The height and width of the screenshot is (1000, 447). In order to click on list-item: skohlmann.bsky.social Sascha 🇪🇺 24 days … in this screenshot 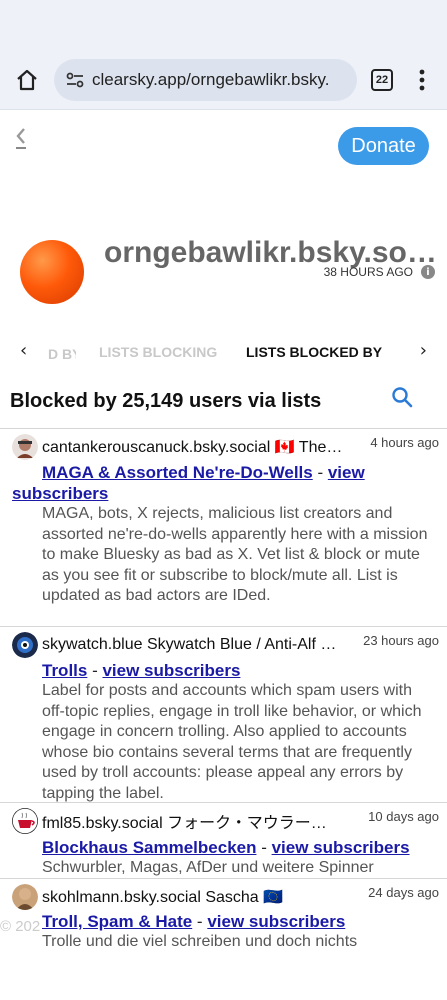, I will do `click(223, 918)`.